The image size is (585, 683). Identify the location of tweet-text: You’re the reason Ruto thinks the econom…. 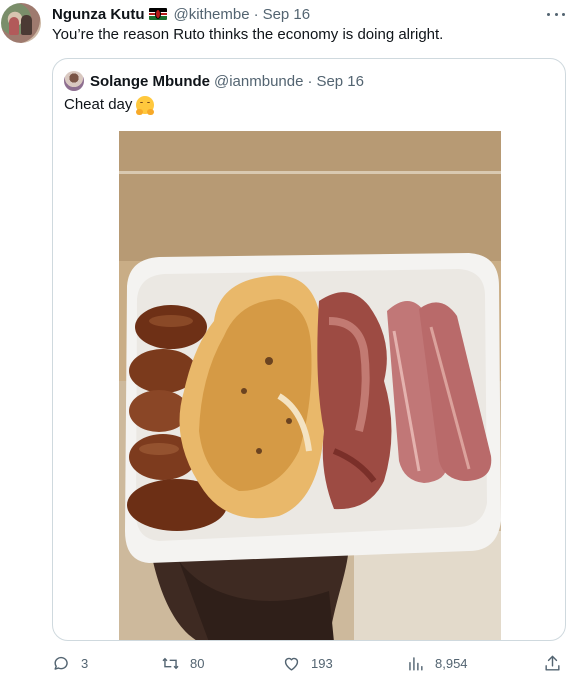
(248, 34).